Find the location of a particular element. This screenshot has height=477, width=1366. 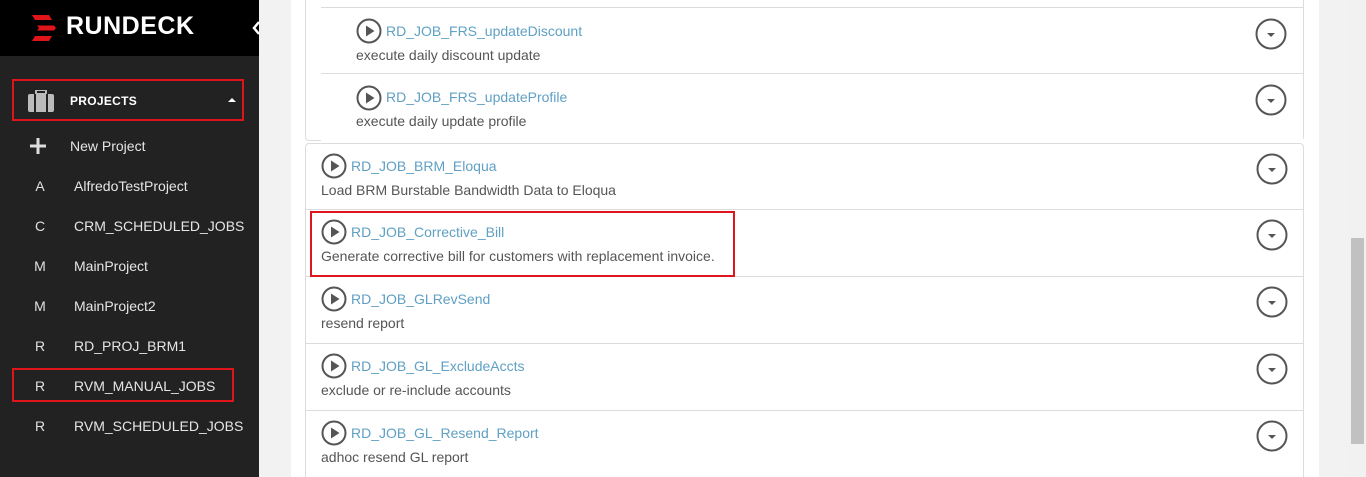

rundeck-logo-icon is located at coordinates (44, 28).